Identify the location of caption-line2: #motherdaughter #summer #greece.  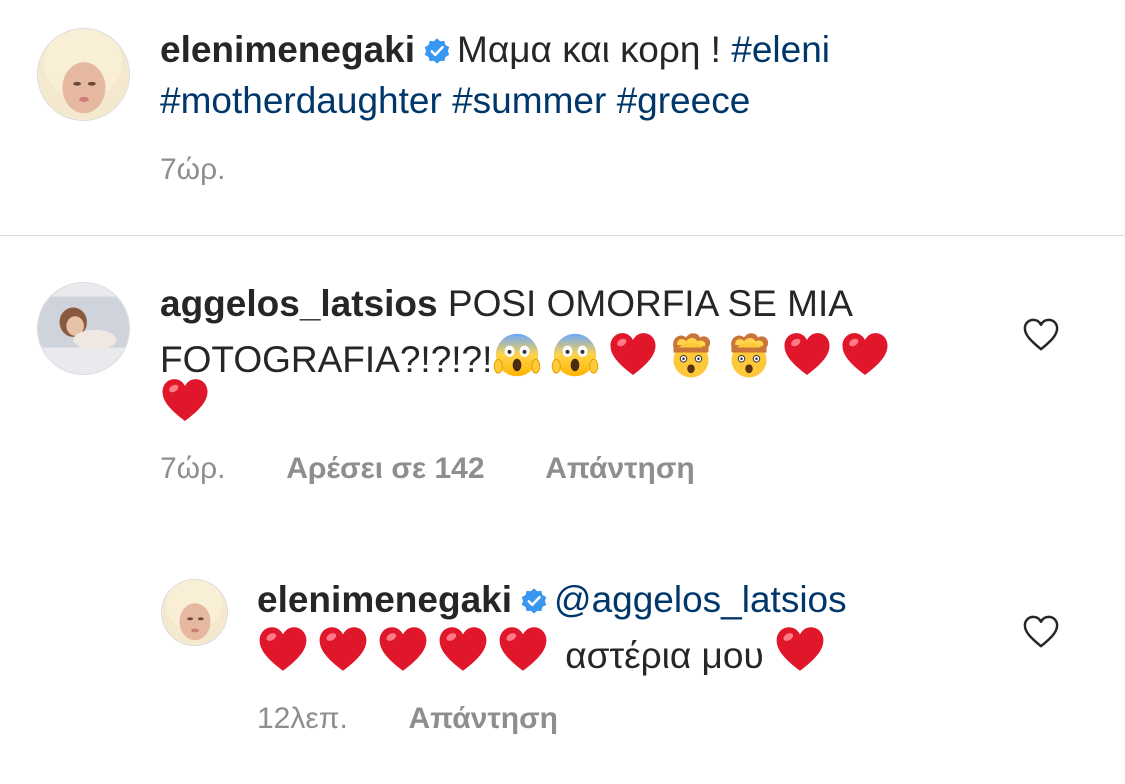
(455, 100).